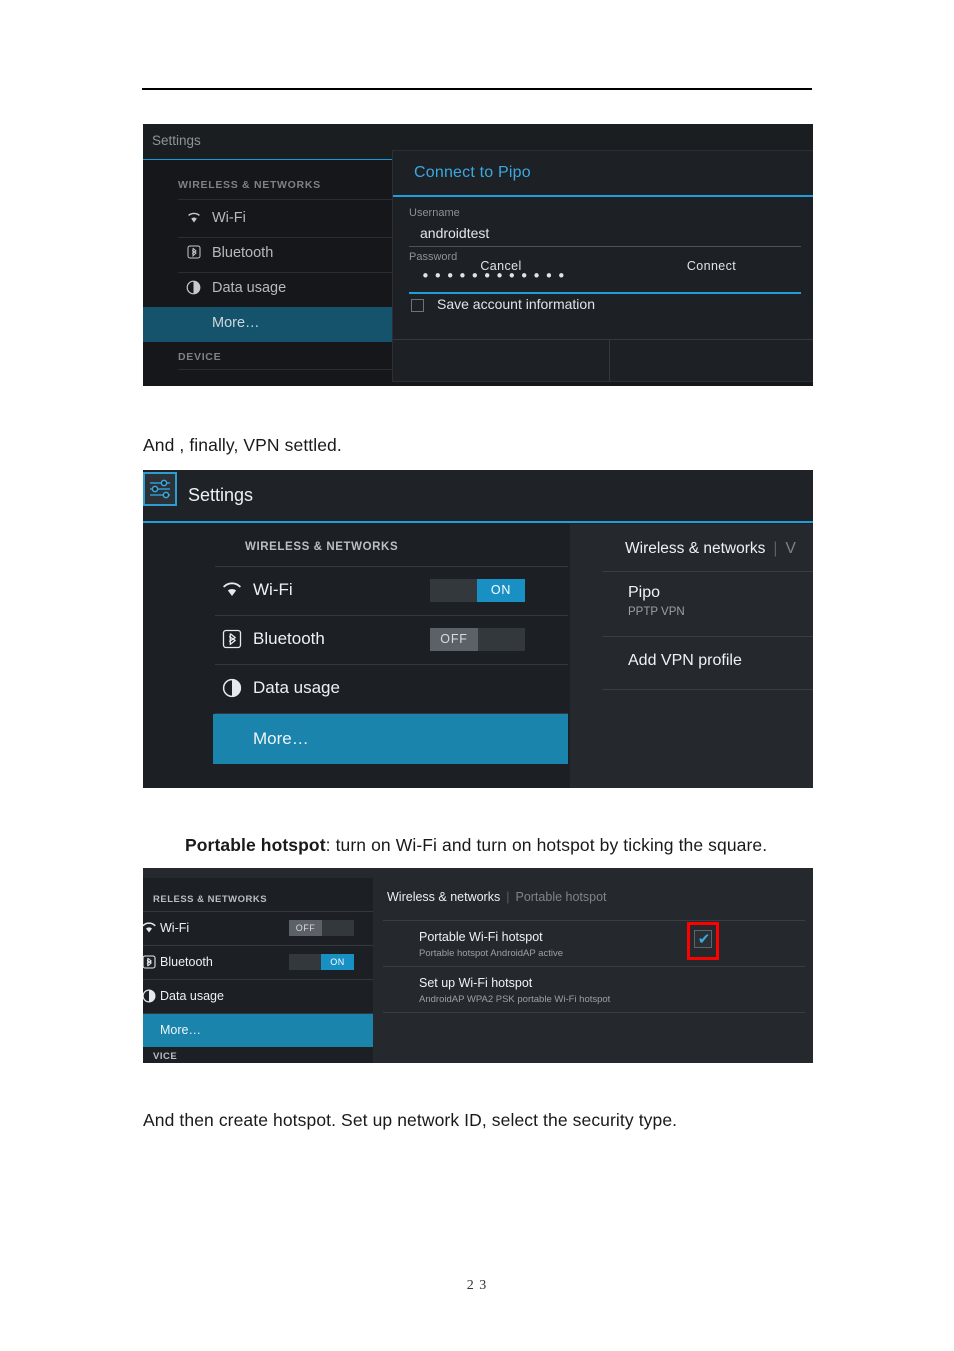  I want to click on wifi-toggle-state: ON, so click(501, 590).